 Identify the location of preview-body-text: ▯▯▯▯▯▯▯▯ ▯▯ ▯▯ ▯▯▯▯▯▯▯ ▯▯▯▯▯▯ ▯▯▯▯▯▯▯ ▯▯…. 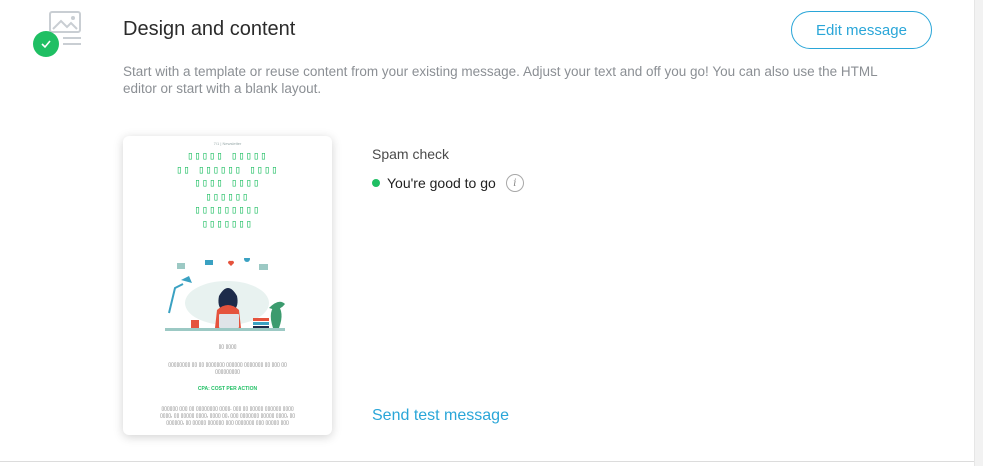
(227, 368).